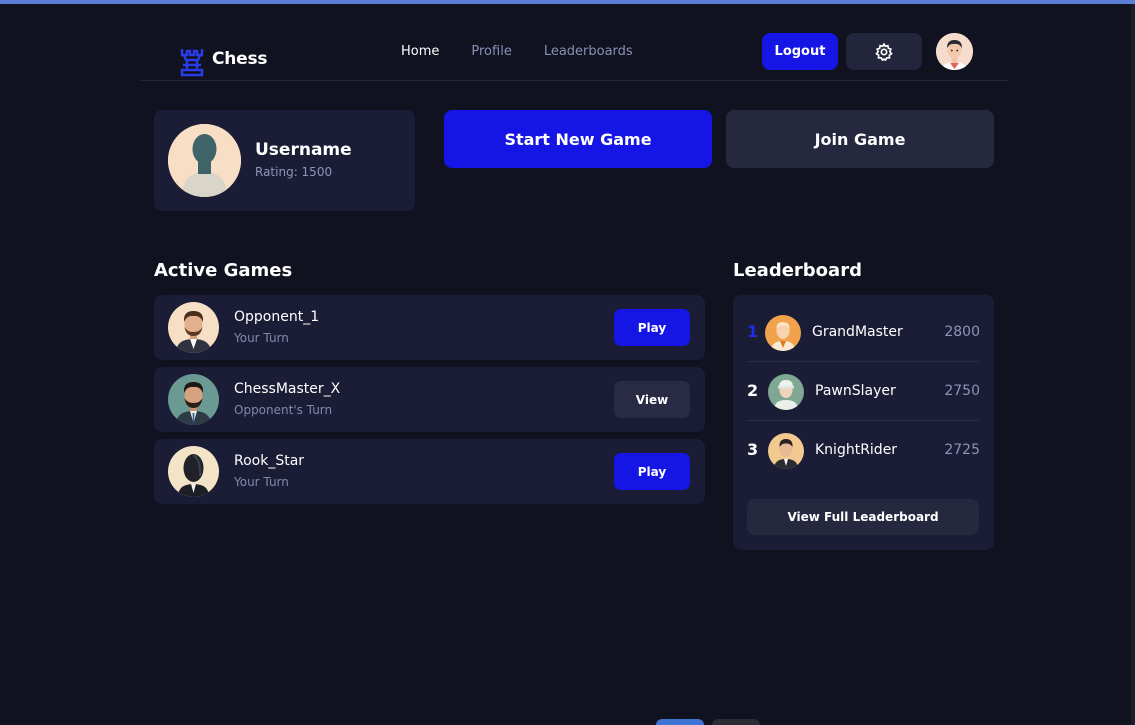  What do you see at coordinates (588, 51) in the screenshot?
I see `nav-item-leaderboards: Leaderboards` at bounding box center [588, 51].